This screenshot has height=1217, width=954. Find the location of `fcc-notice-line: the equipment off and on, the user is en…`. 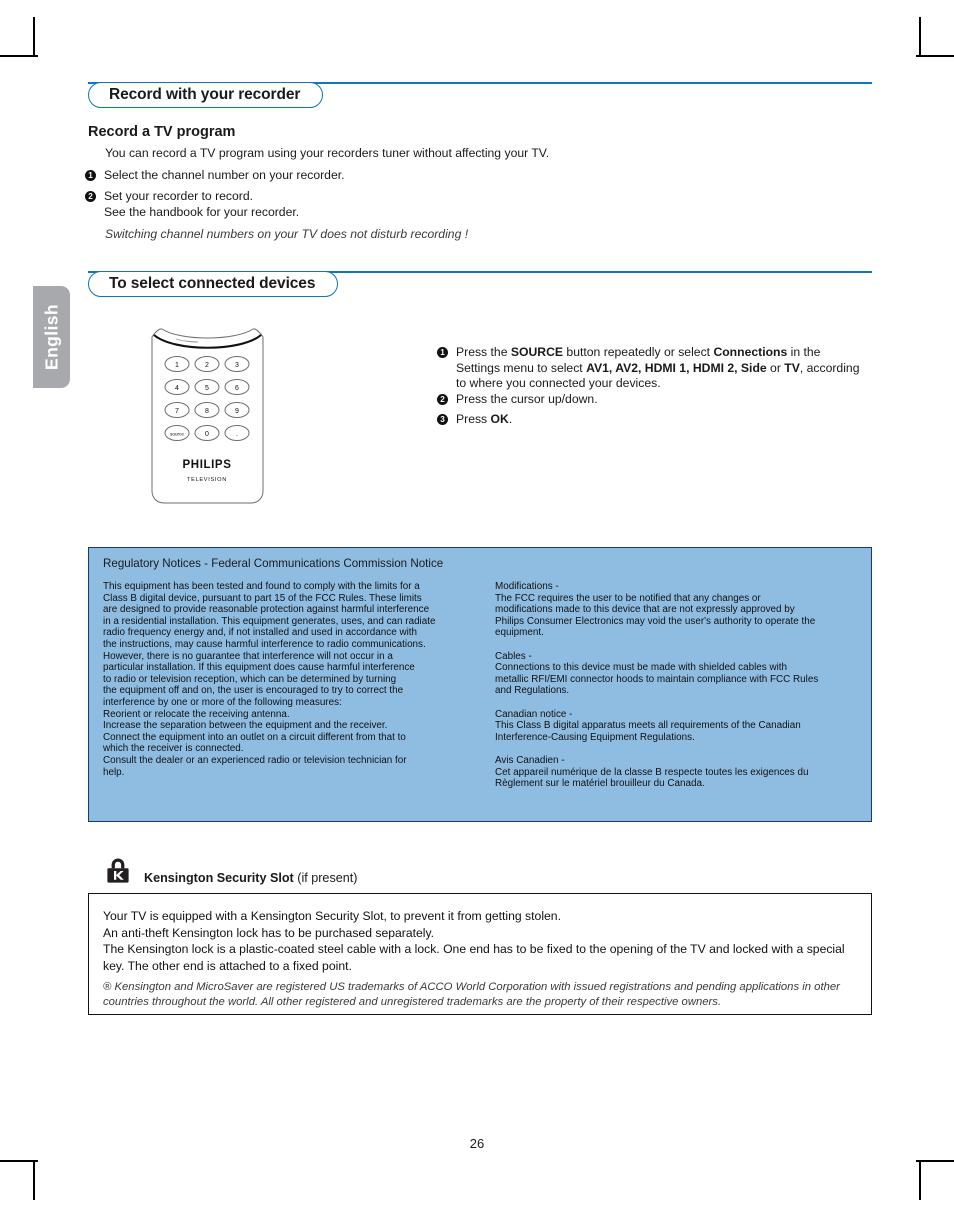

fcc-notice-line: the equipment off and on, the user is en… is located at coordinates (253, 691).